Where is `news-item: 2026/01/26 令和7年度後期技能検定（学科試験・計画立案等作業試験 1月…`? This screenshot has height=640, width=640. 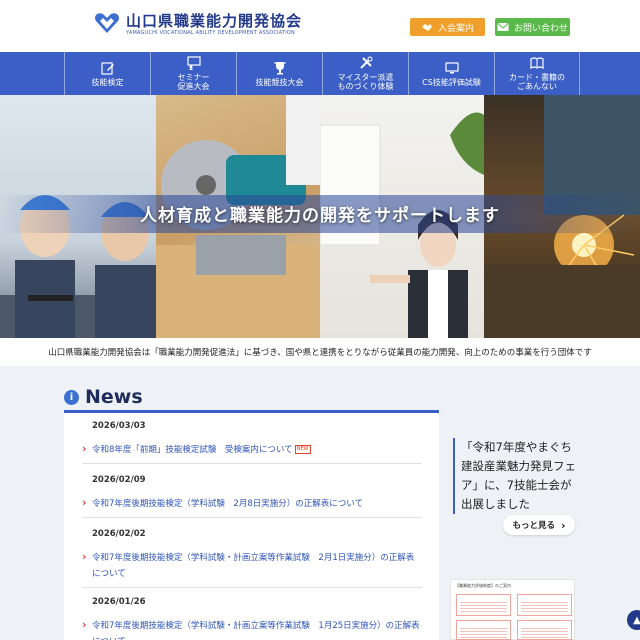
news-item: 2026/01/26 令和7年度後期技能検定（学科試験・計画立案等作業試験 1月… is located at coordinates (252, 618).